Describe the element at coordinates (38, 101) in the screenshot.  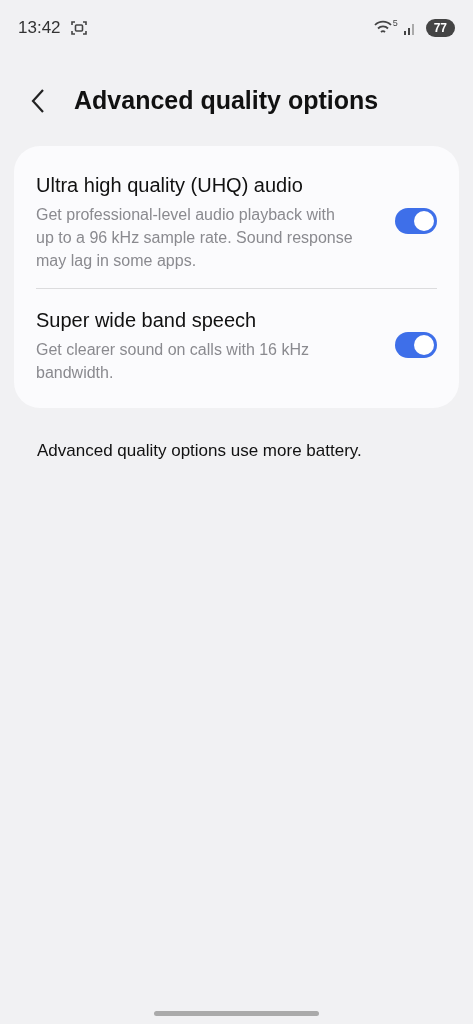
I see `back-button` at that location.